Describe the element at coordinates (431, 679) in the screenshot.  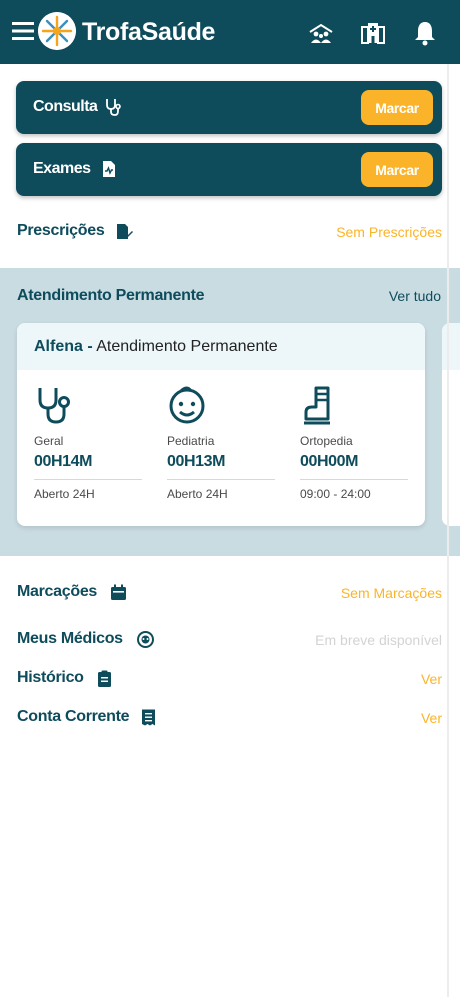
I see `historico-ver-link: Ver` at that location.